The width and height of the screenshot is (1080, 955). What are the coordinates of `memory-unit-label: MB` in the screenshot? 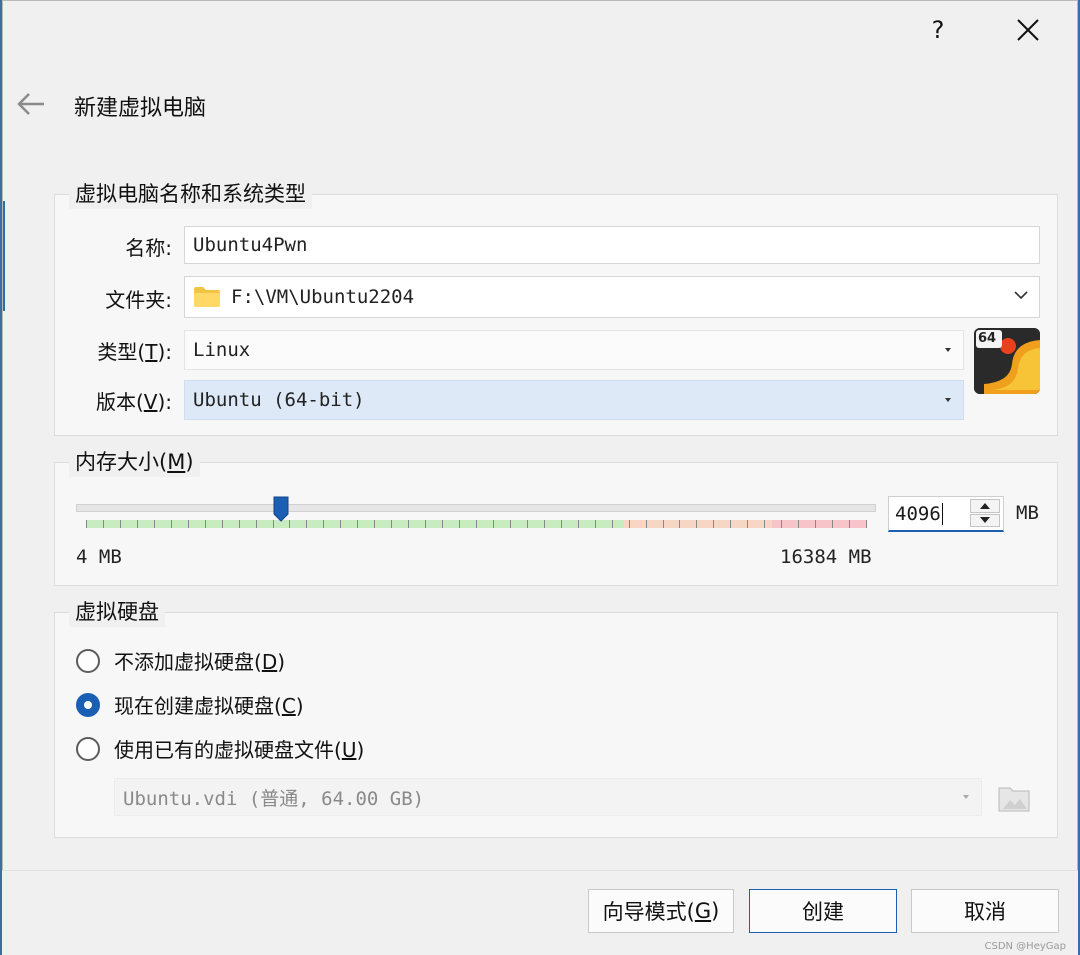 It's located at (1027, 513).